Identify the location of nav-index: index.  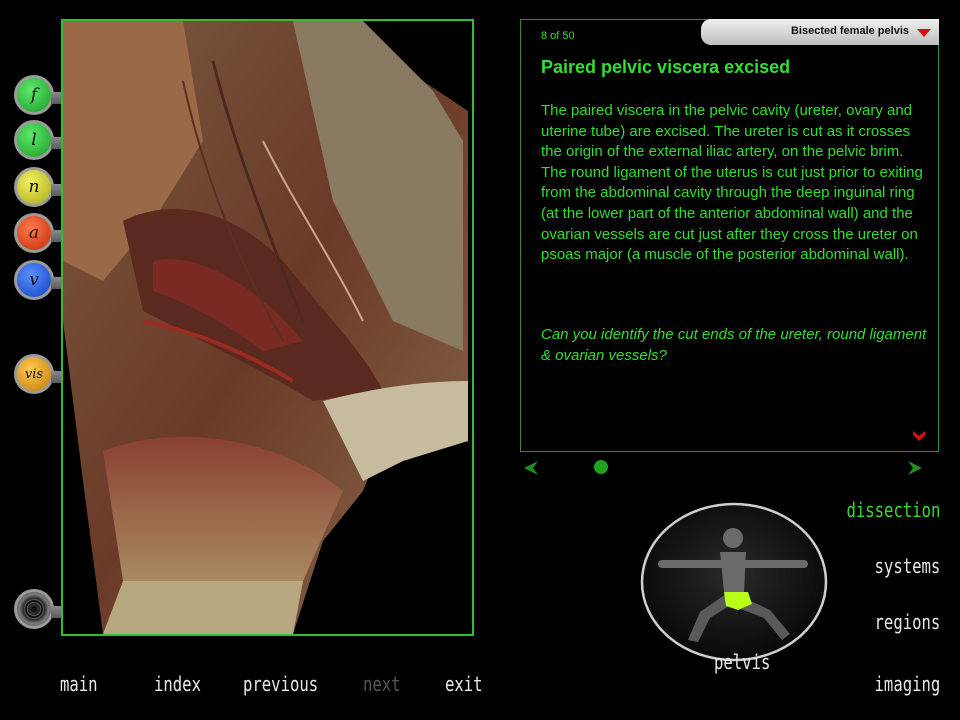
(177, 684).